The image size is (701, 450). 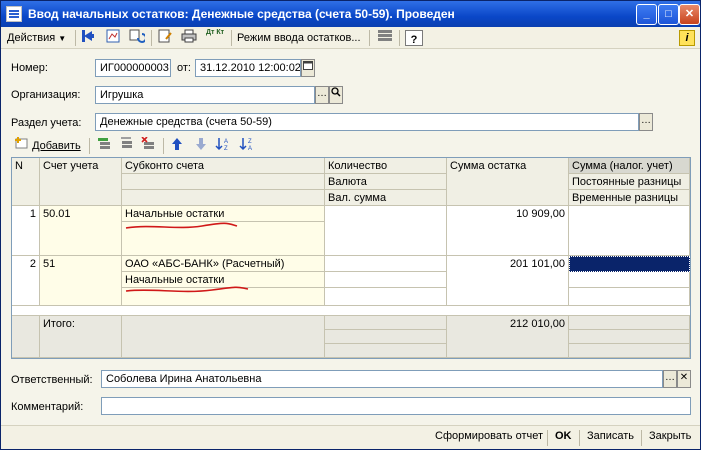 I want to click on delete-row-icon, so click(x=149, y=145).